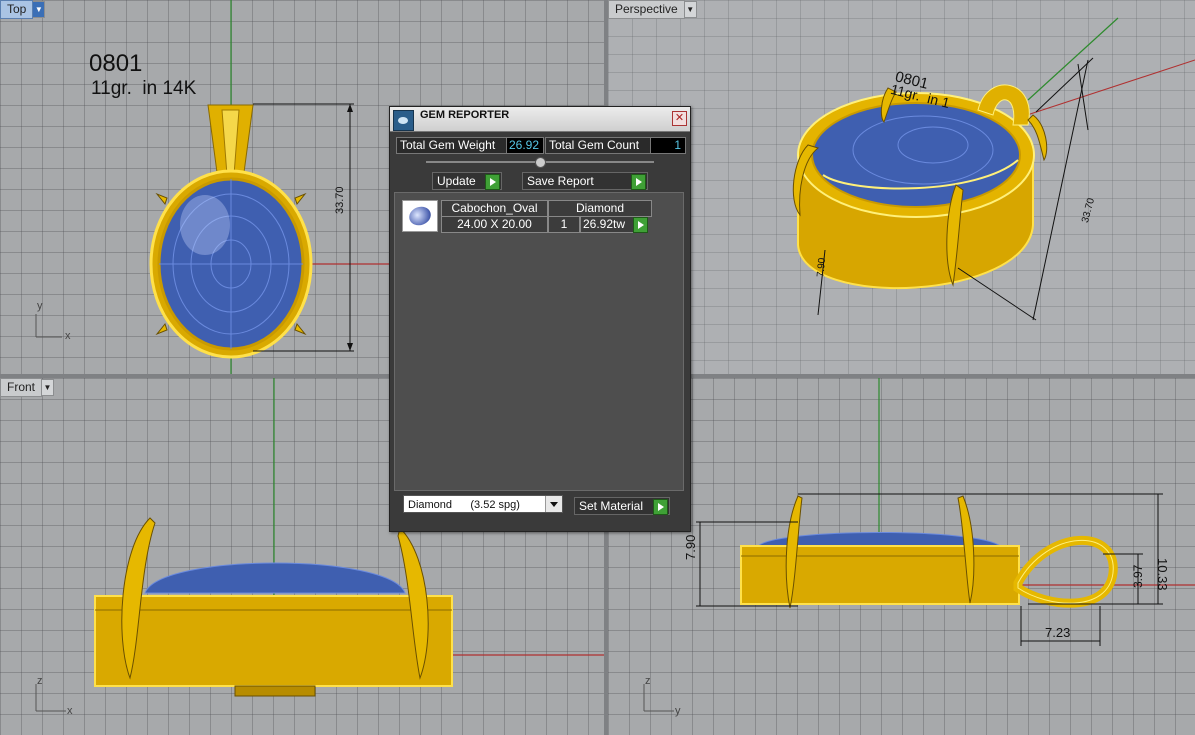  Describe the element at coordinates (1138, 576) in the screenshot. I see `dimension-label: 3.97` at that location.